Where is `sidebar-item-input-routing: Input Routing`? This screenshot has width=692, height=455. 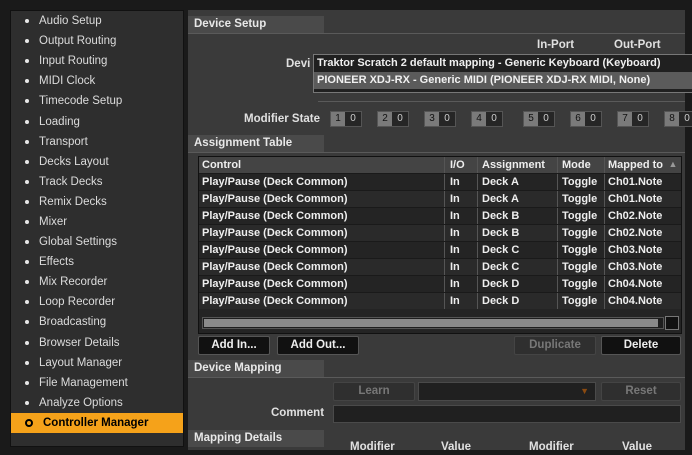 sidebar-item-input-routing: Input Routing is located at coordinates (97, 61).